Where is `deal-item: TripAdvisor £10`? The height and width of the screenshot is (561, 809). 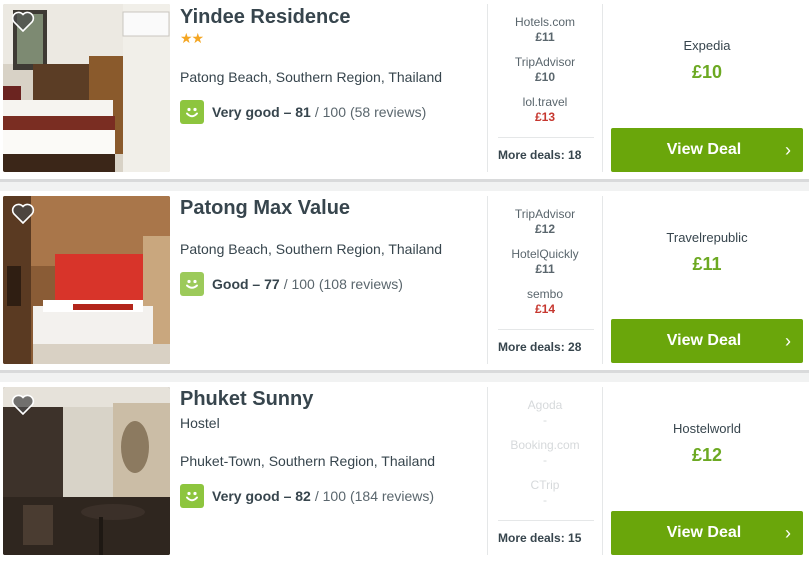 deal-item: TripAdvisor £10 is located at coordinates (545, 69).